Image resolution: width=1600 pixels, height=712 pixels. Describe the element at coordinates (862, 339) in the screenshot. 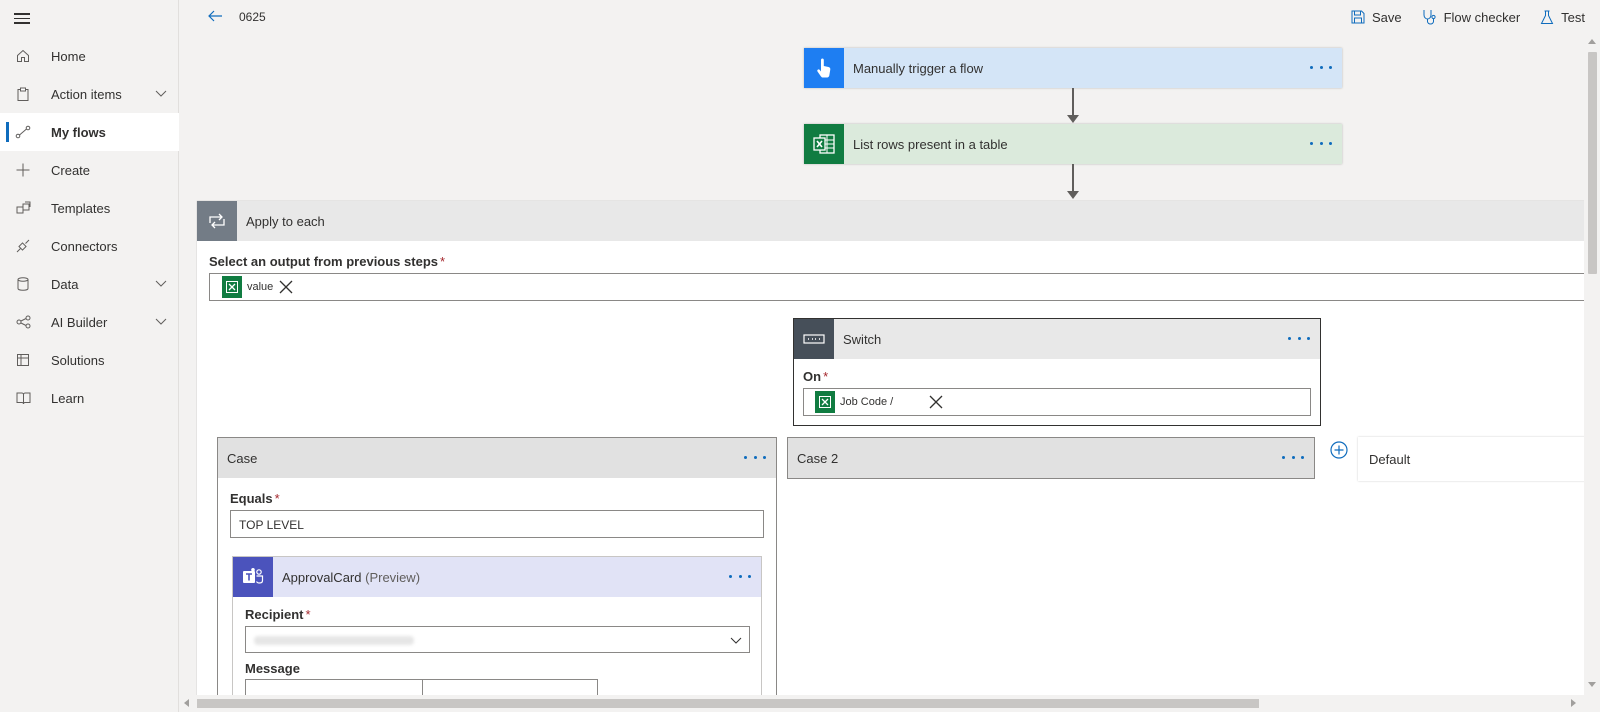

I see `switch-title: Switch` at that location.